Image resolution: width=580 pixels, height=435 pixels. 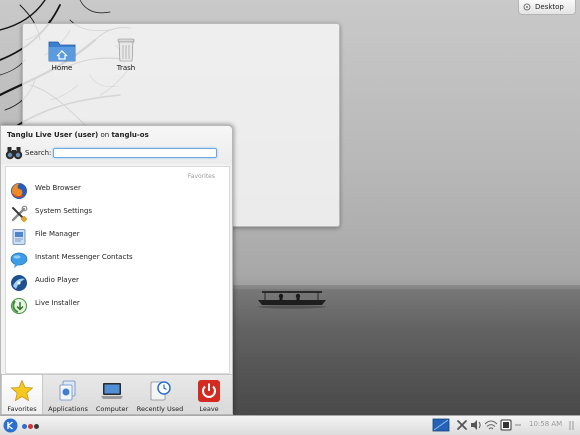 I want to click on search-input, so click(x=135, y=153).